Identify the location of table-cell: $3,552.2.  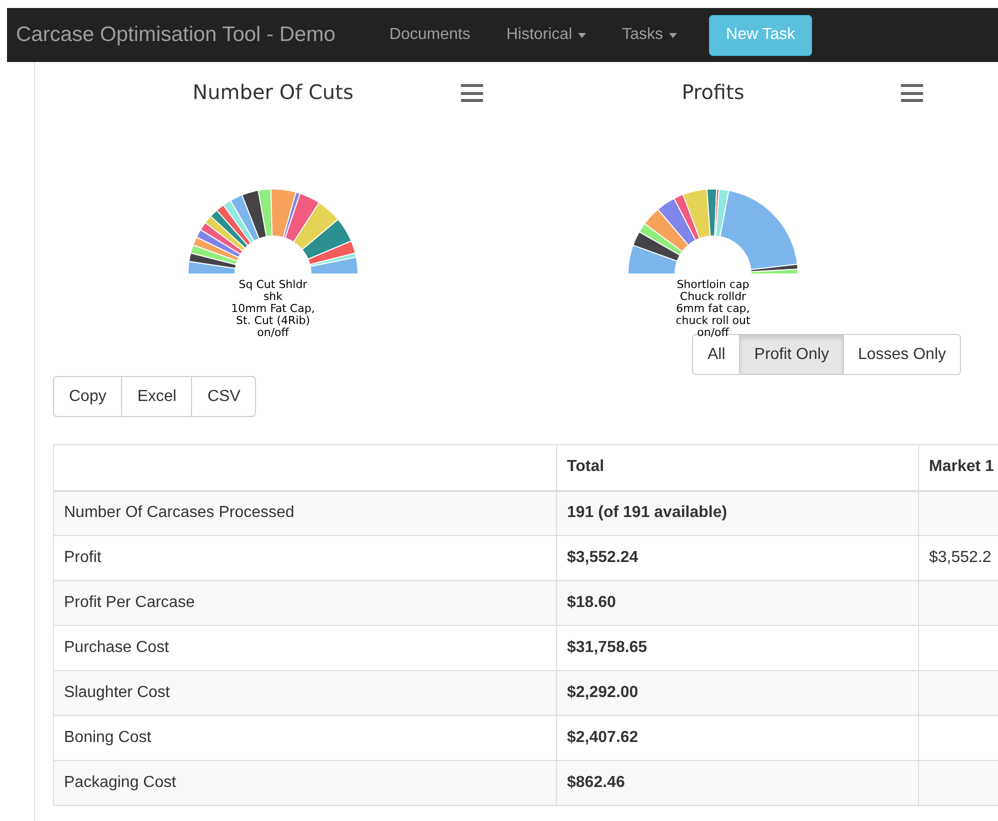
(960, 557).